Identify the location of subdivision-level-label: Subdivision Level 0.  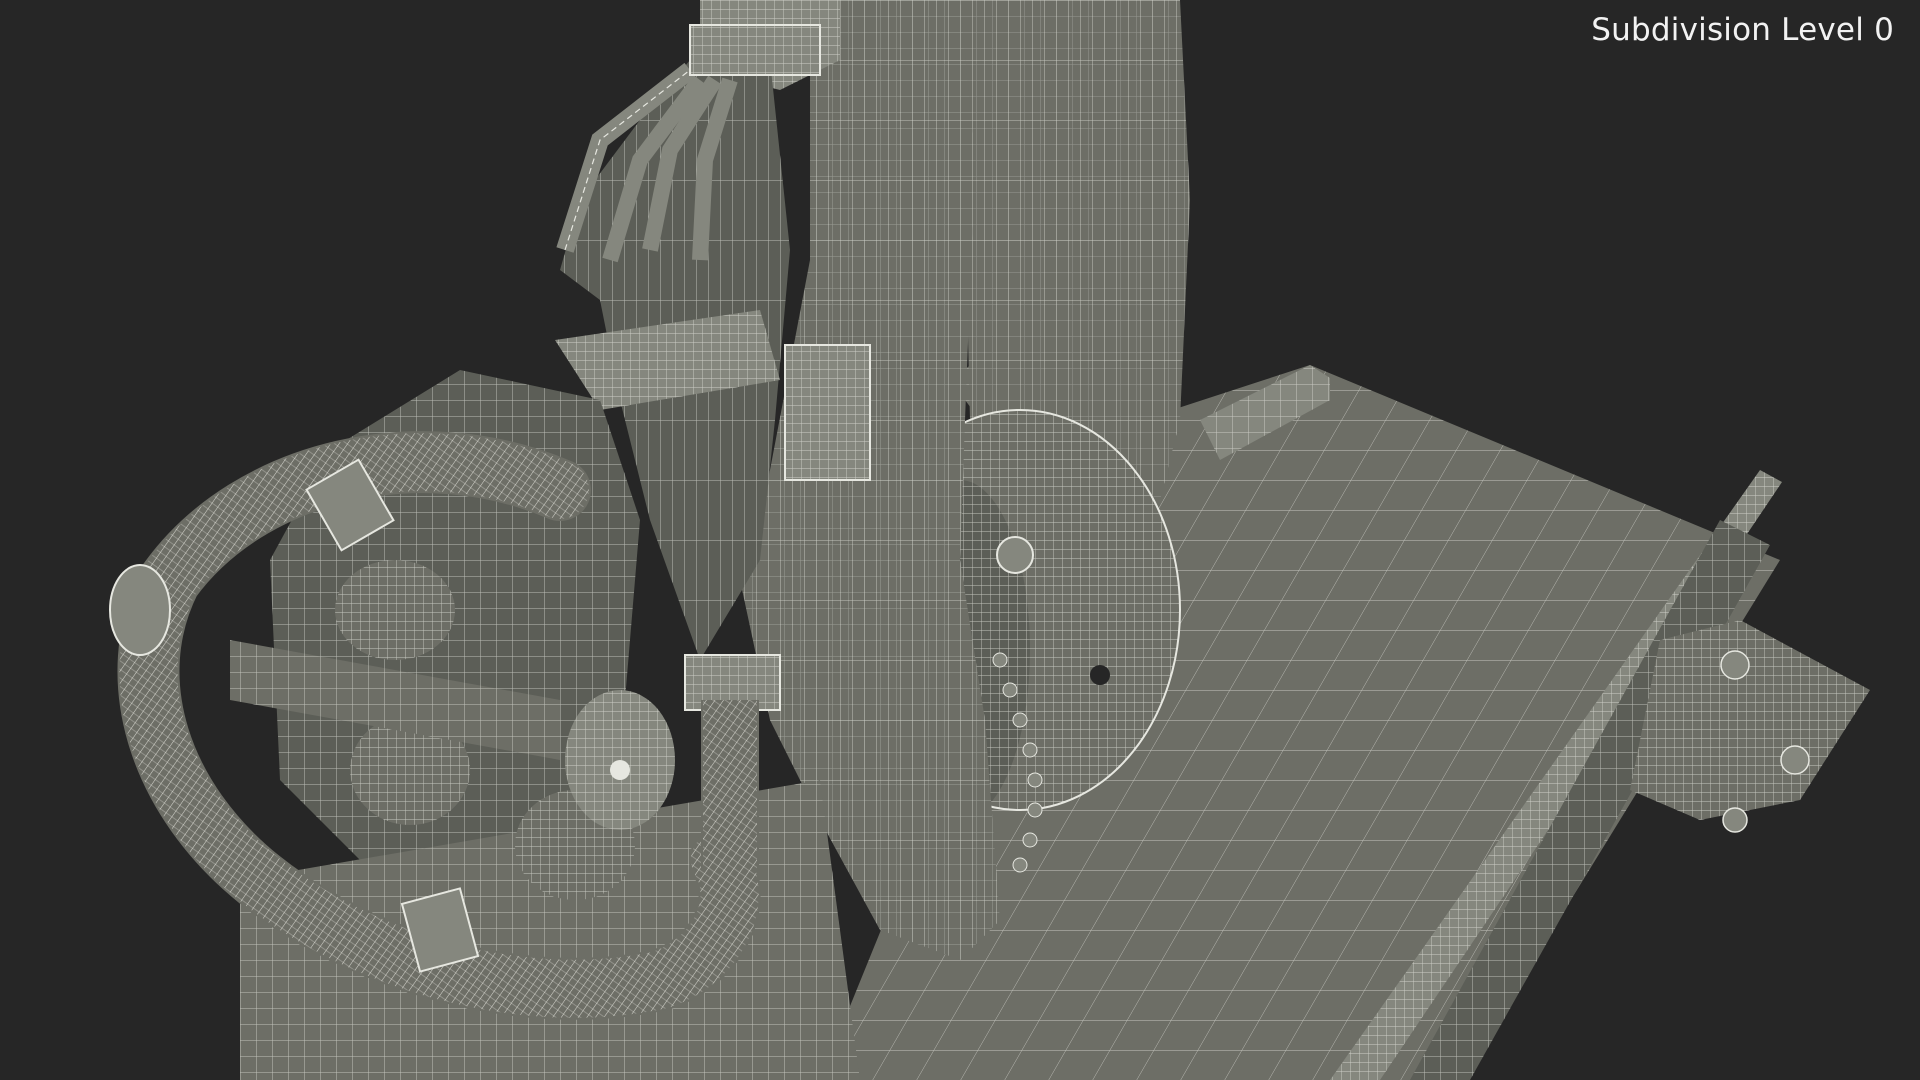
(1742, 30).